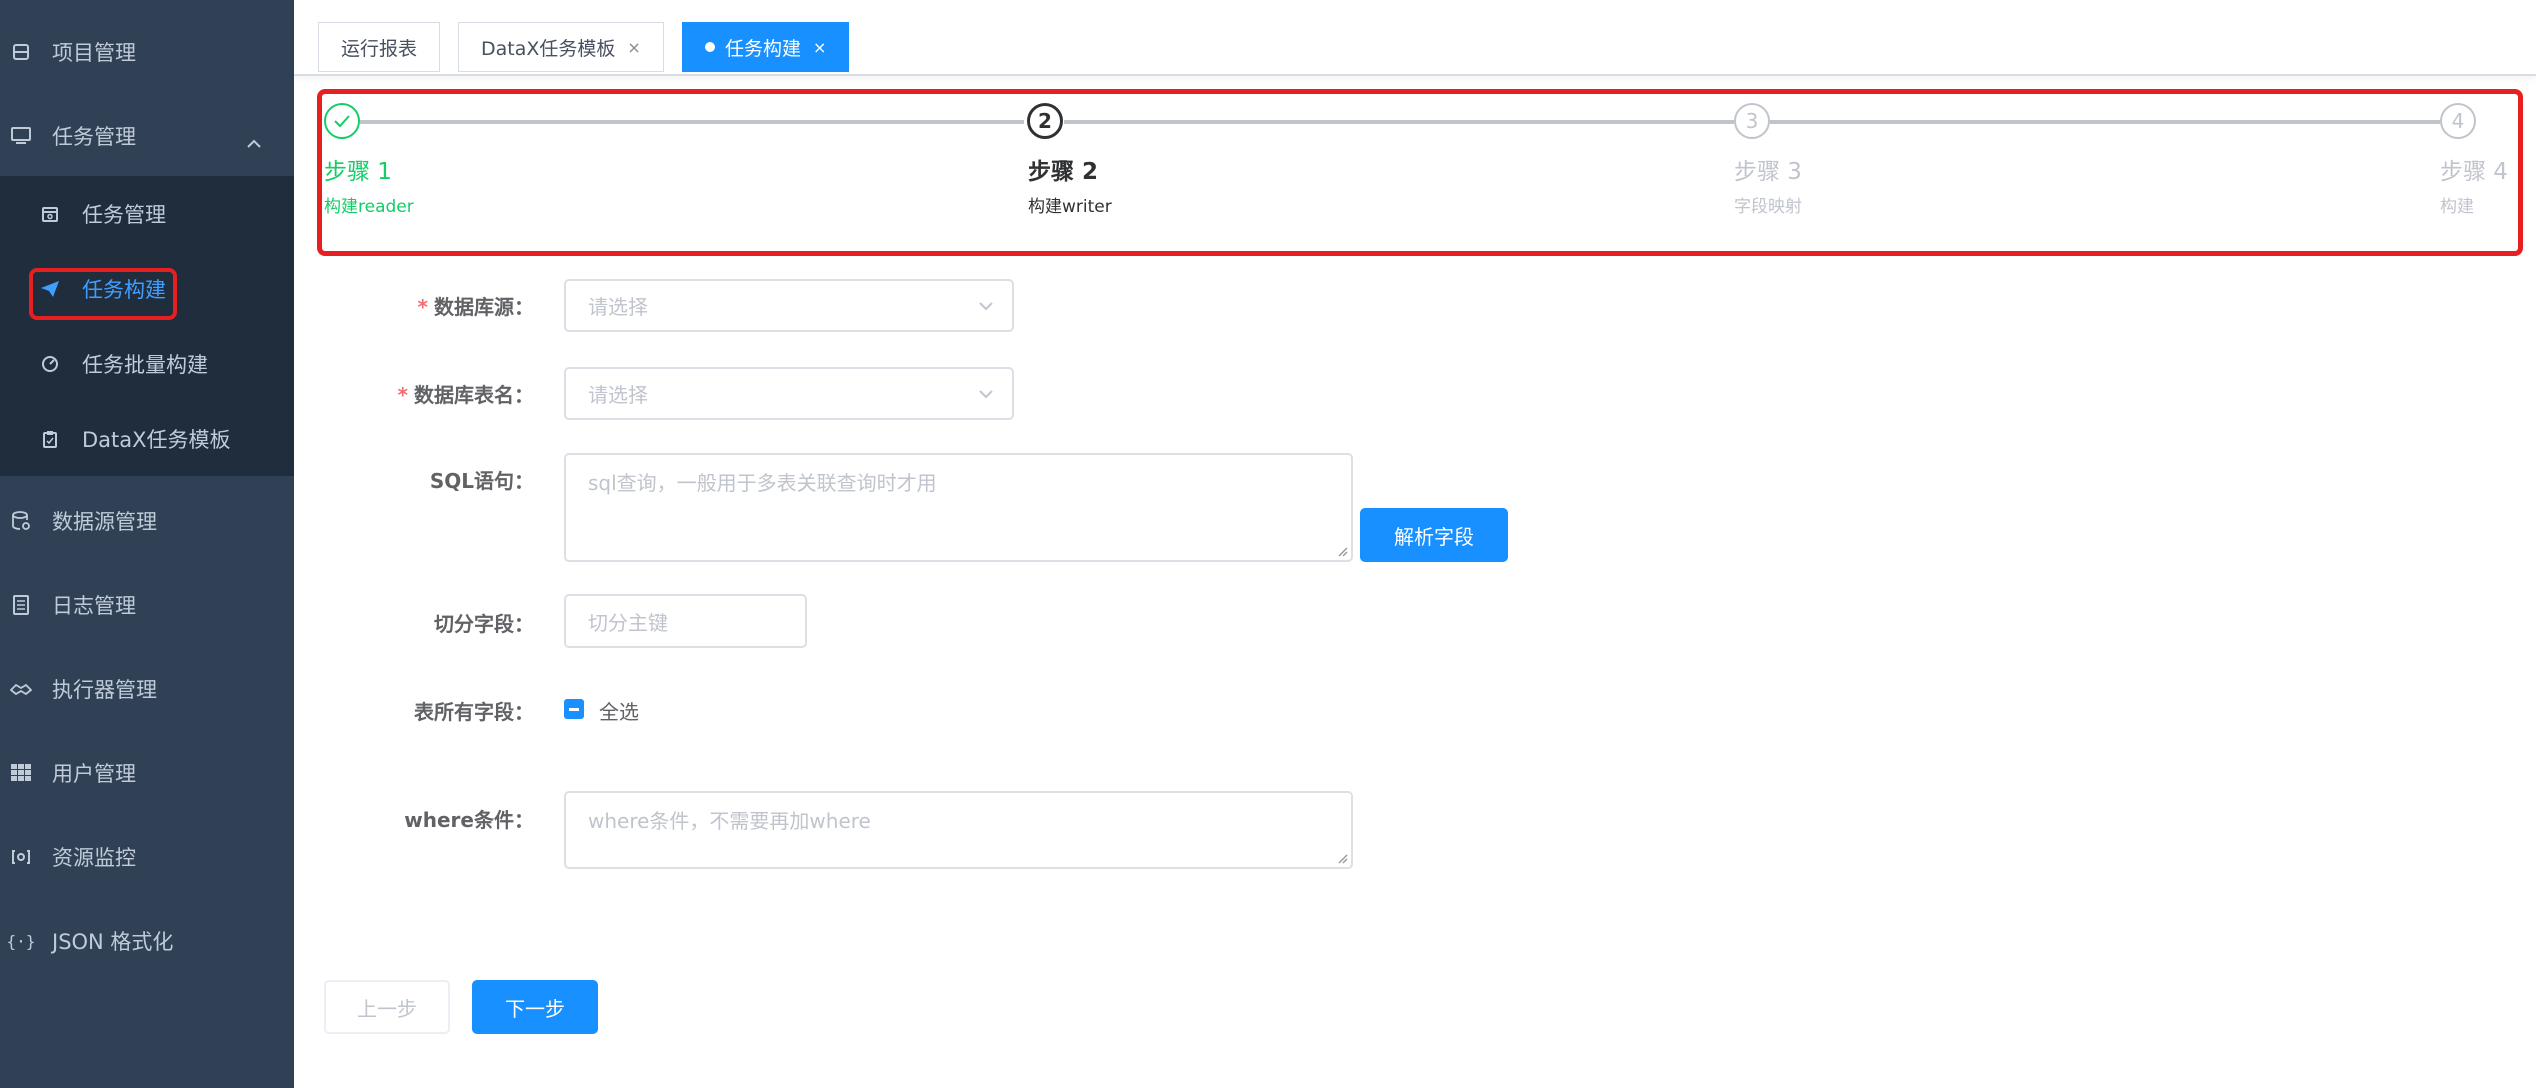 This screenshot has width=2536, height=1088. Describe the element at coordinates (475, 307) in the screenshot. I see `datasource-label: * 数据库源：` at that location.